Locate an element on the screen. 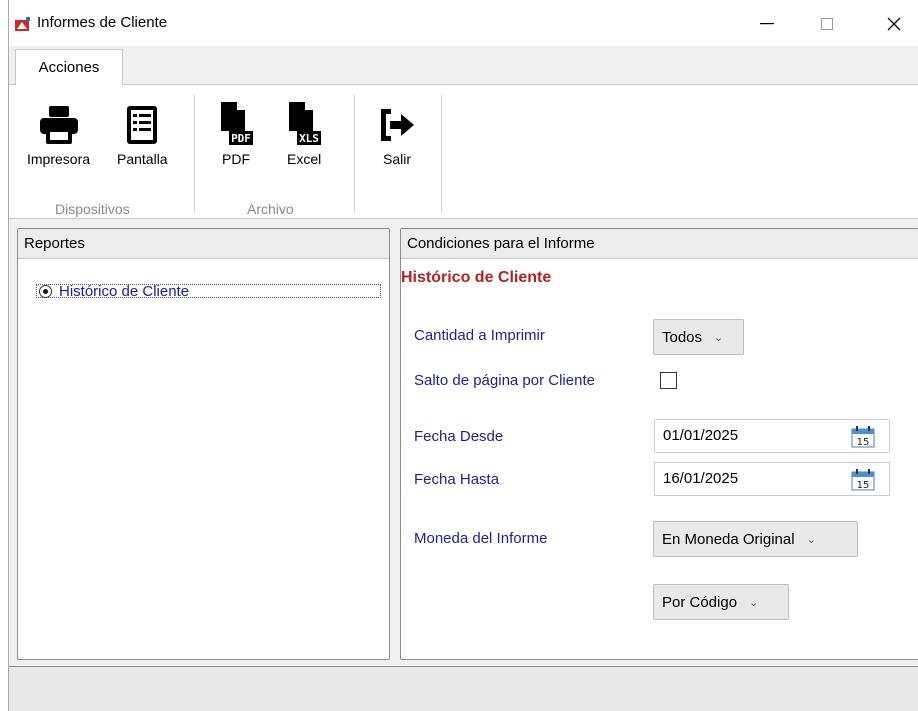  pdf-file-icon: PDF is located at coordinates (237, 123).